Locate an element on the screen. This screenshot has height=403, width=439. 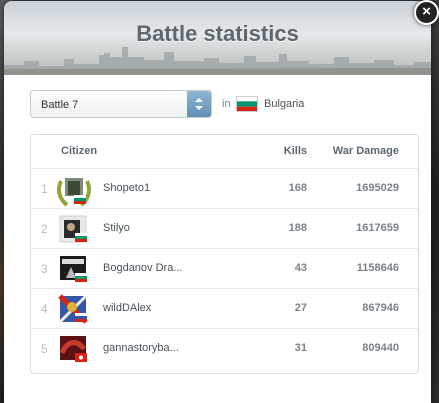
popup-title: Battle statistics is located at coordinates (217, 33).